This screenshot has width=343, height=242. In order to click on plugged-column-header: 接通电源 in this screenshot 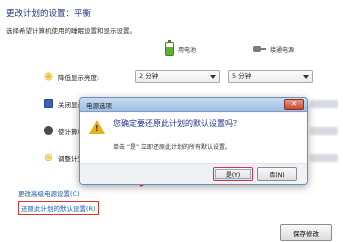, I will do `click(273, 49)`.